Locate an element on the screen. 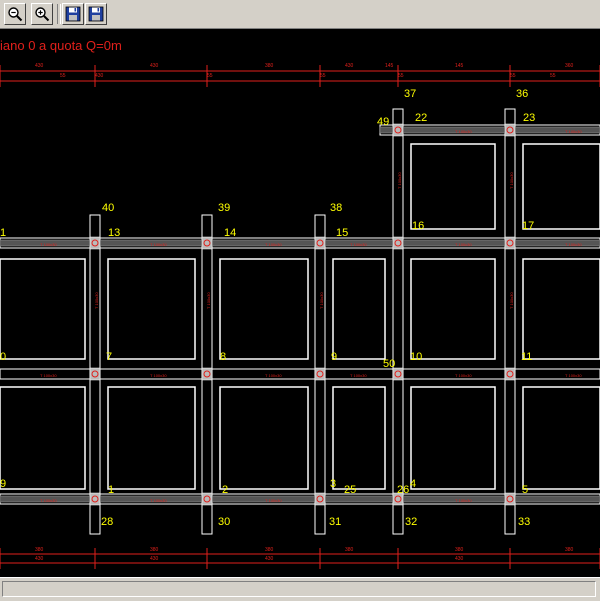 The height and width of the screenshot is (601, 600). node-label: 36 is located at coordinates (522, 94).